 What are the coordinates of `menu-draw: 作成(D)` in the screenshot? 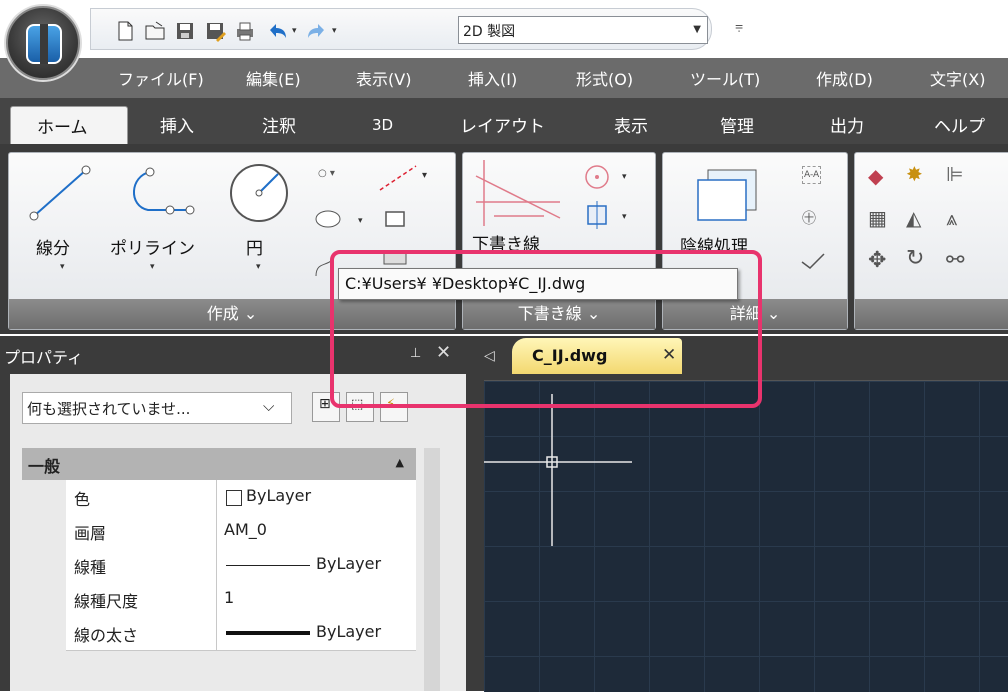 It's located at (844, 78).